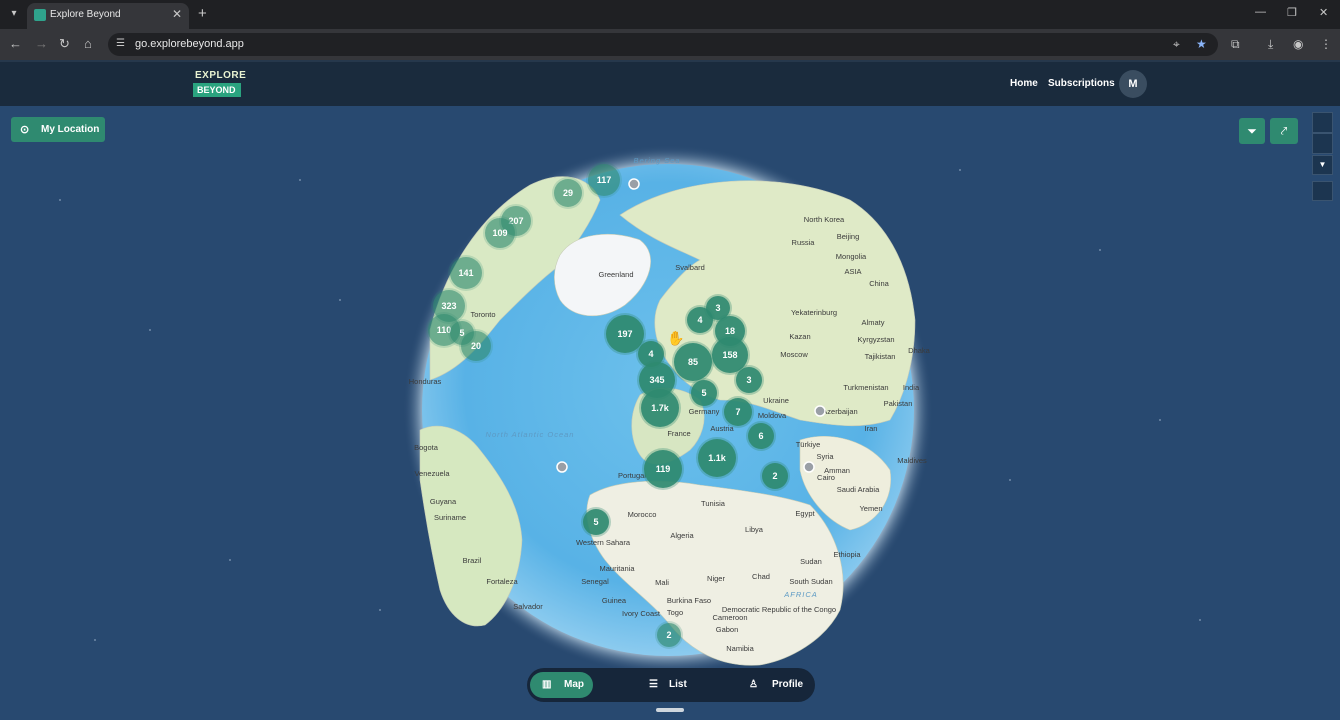 This screenshot has width=1340, height=720. What do you see at coordinates (450, 517) in the screenshot?
I see `place-label: Suriname` at bounding box center [450, 517].